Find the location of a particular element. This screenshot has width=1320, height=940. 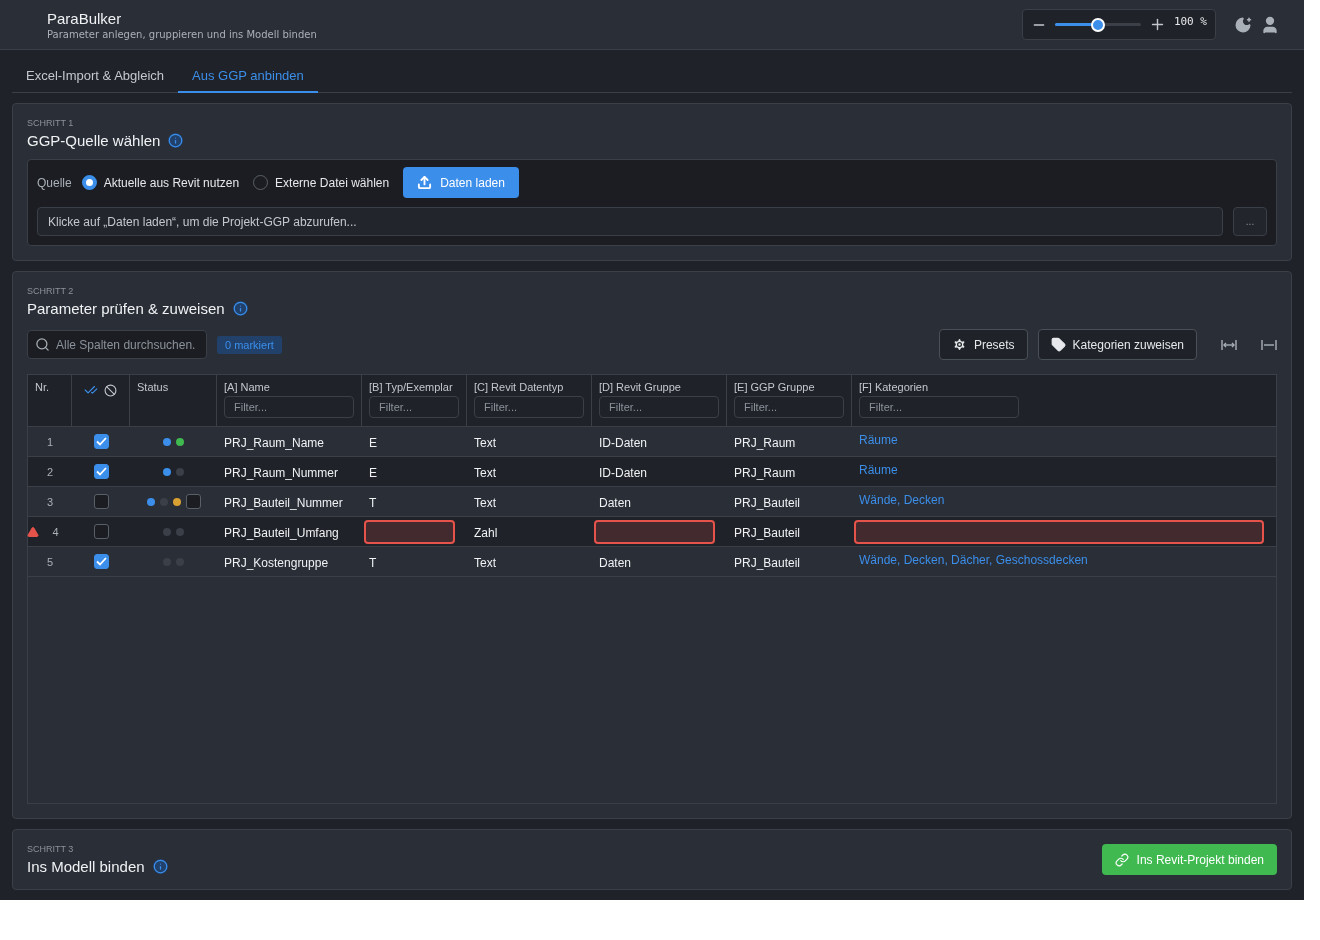

tab: Aus GGP anbinden is located at coordinates (248, 76).